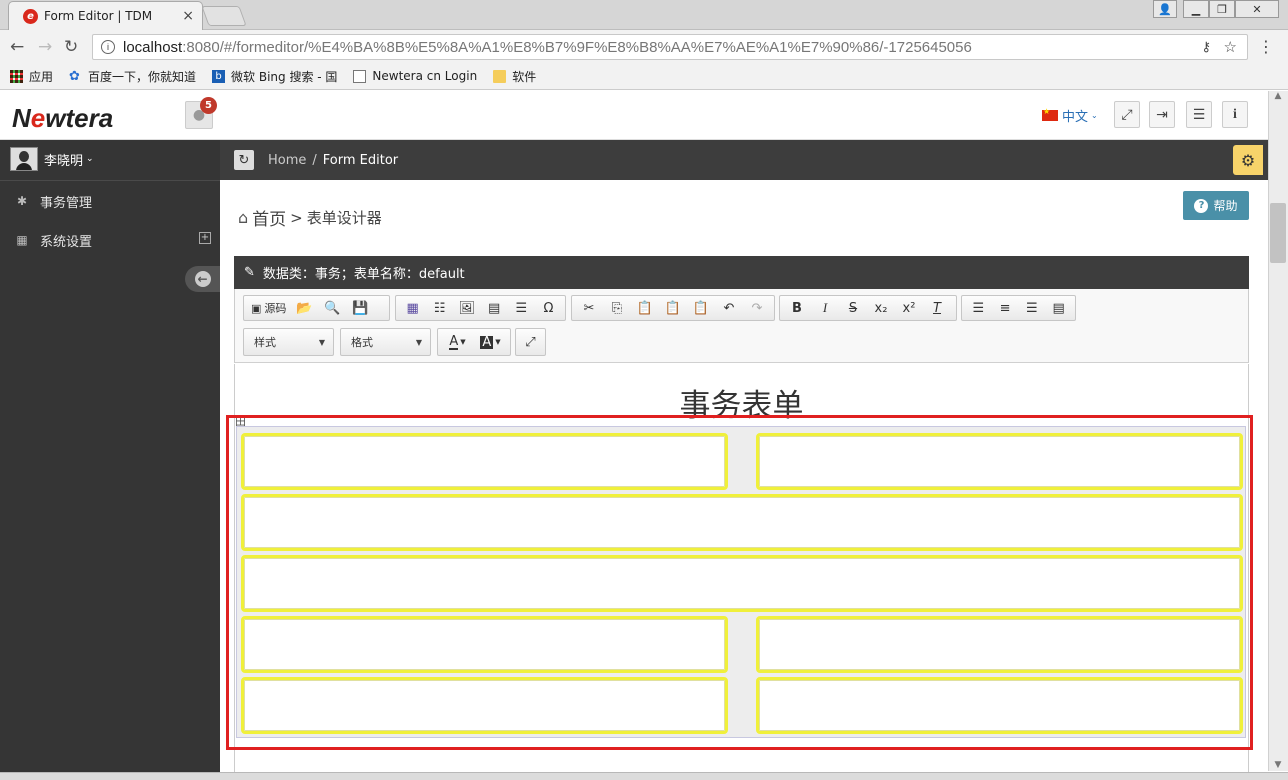 Image resolution: width=1288 pixels, height=780 pixels. Describe the element at coordinates (62, 118) in the screenshot. I see `newtera-logo: Newtera` at that location.